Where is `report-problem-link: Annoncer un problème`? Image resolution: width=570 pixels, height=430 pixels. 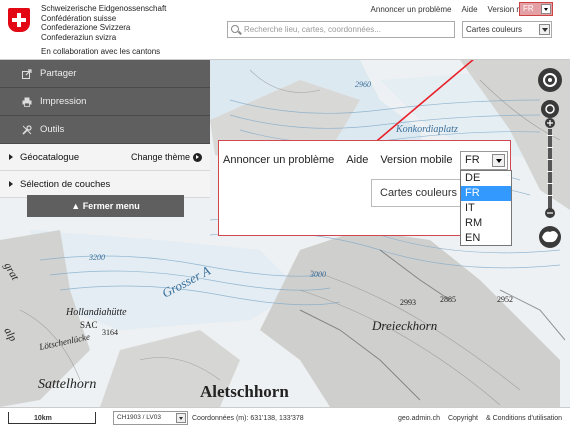 report-problem-link: Annoncer un problème is located at coordinates (411, 9).